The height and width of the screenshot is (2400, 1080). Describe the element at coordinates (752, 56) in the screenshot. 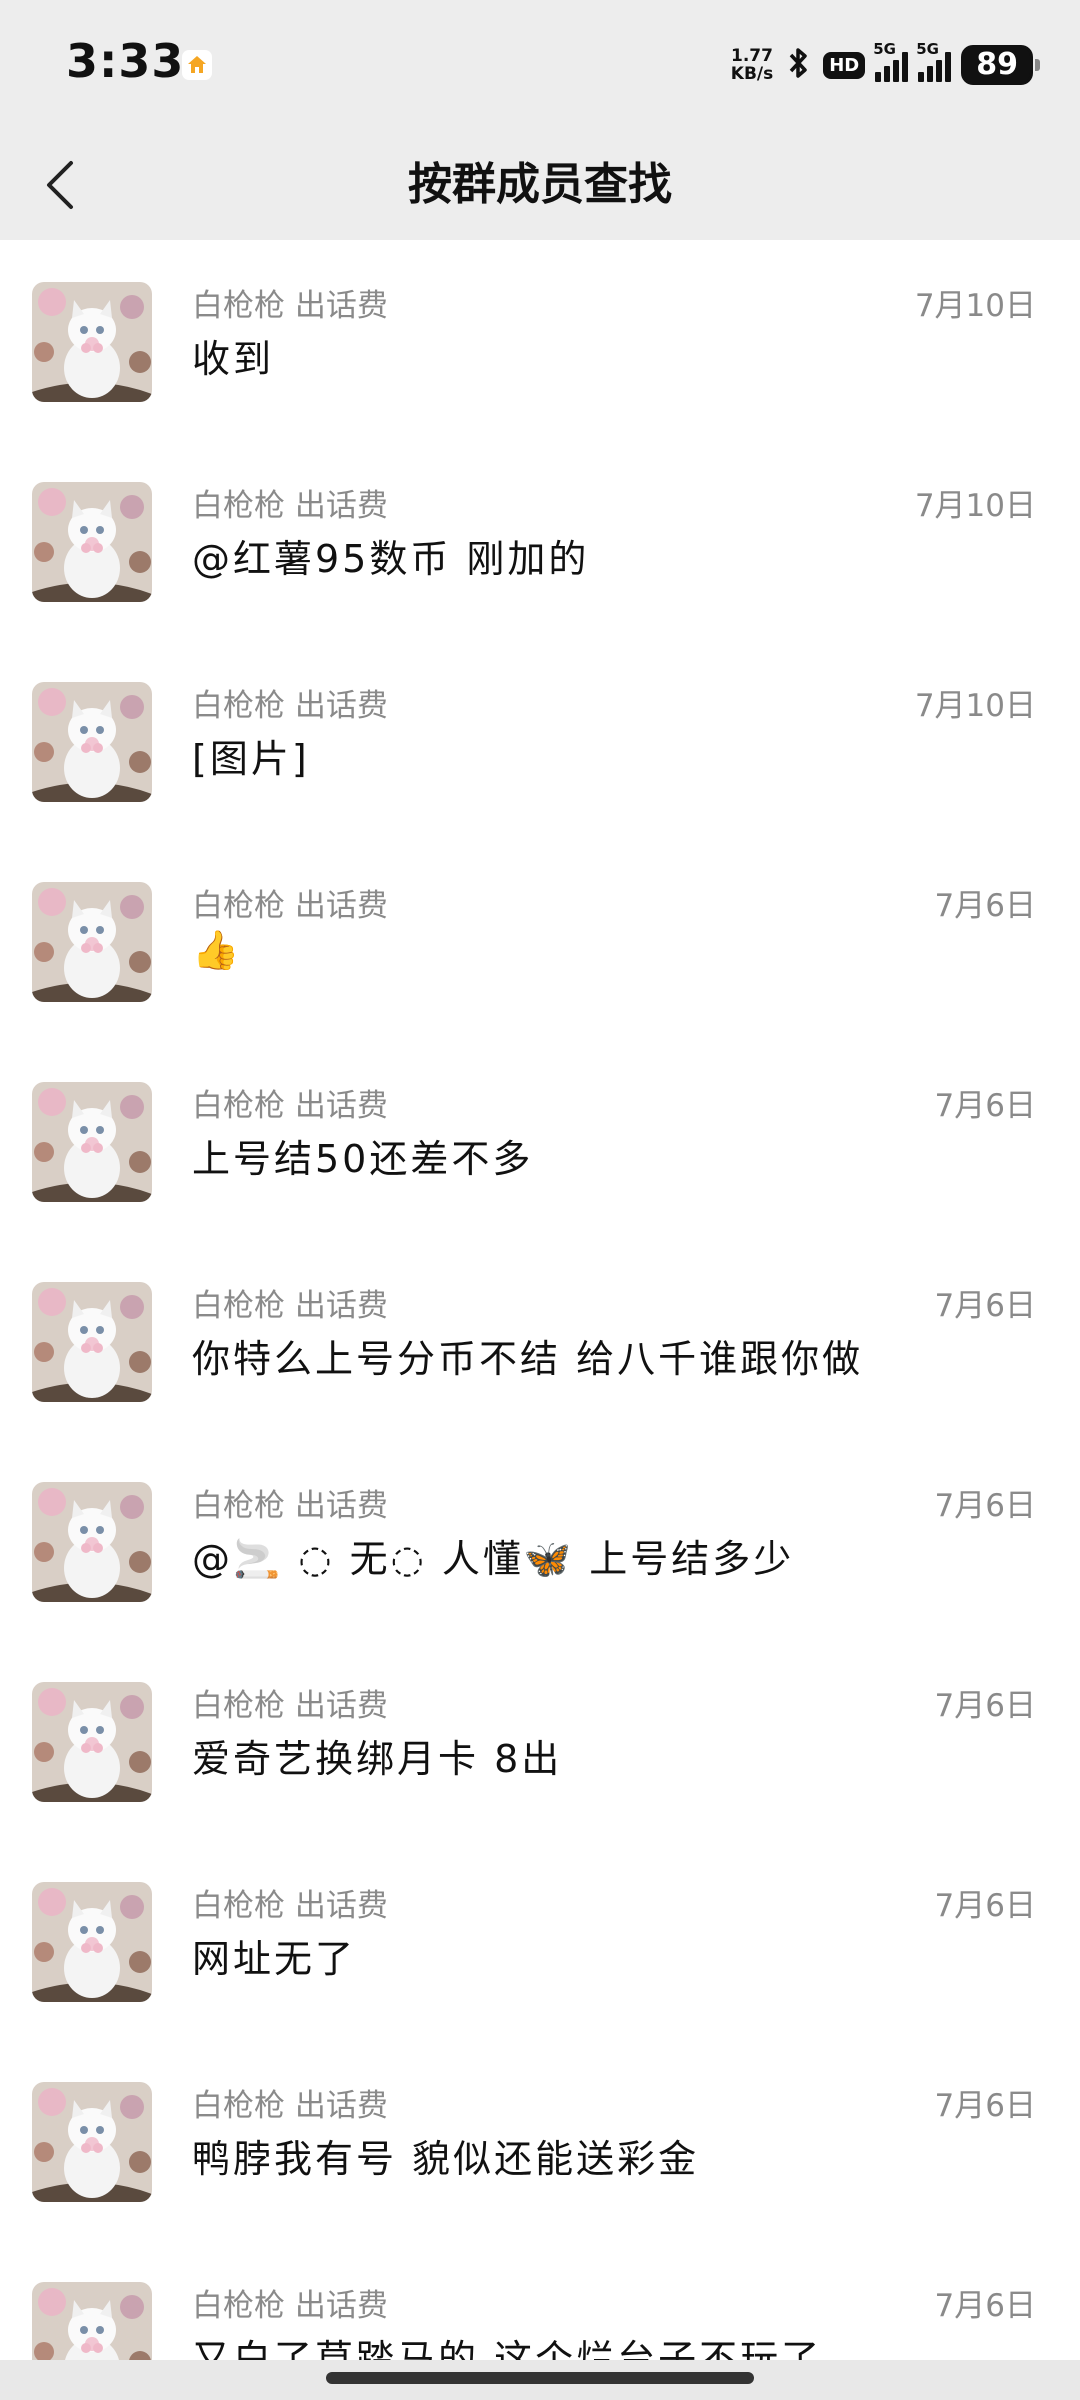

I see `network-speed-value: 1.77` at that location.